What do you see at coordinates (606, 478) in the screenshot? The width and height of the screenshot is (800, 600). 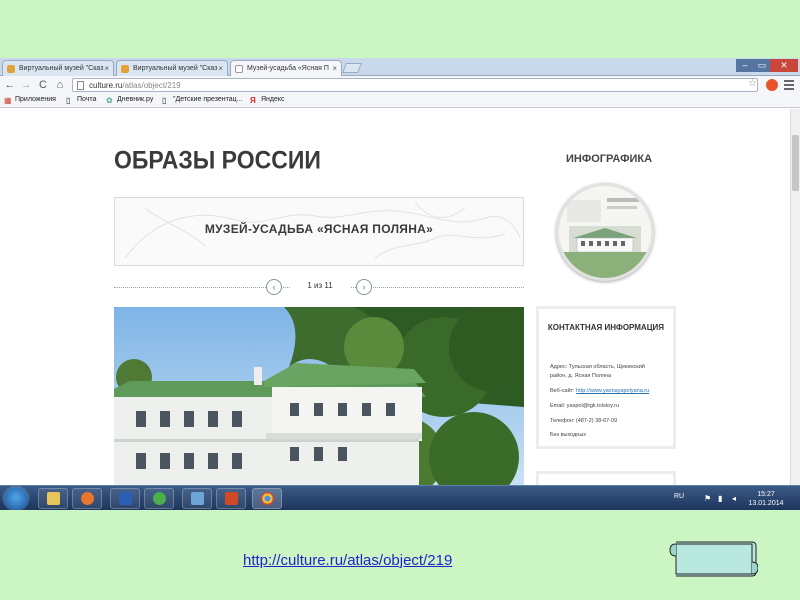 I see `secondary-info-panel` at bounding box center [606, 478].